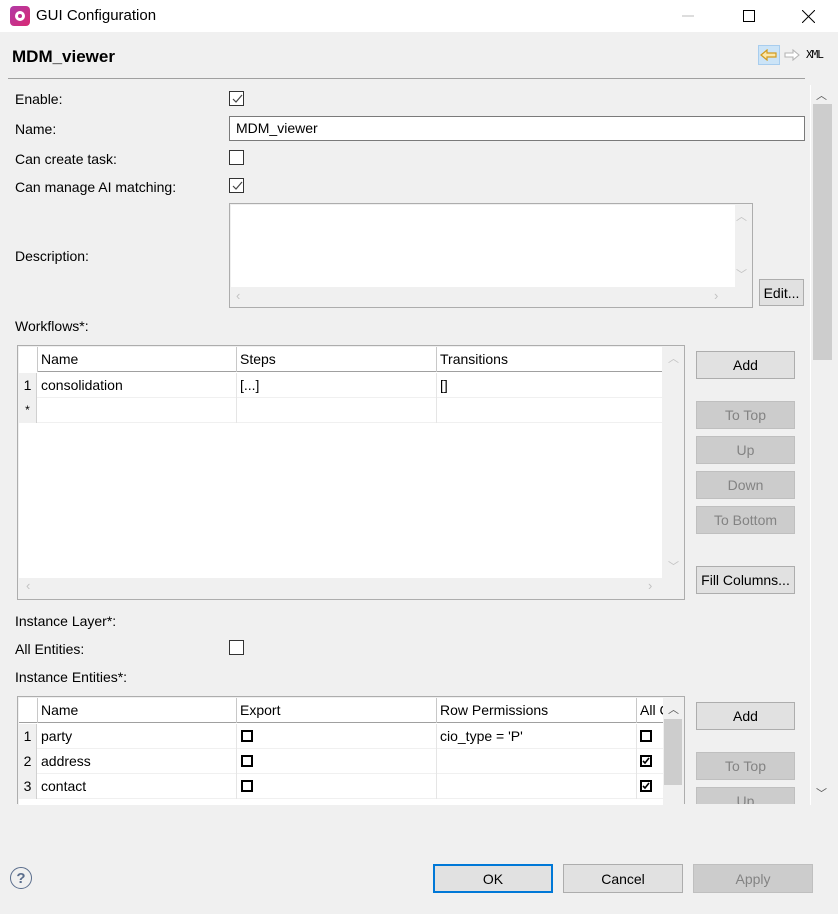  Describe the element at coordinates (673, 752) in the screenshot. I see `table-scrollbar-thumb` at that location.